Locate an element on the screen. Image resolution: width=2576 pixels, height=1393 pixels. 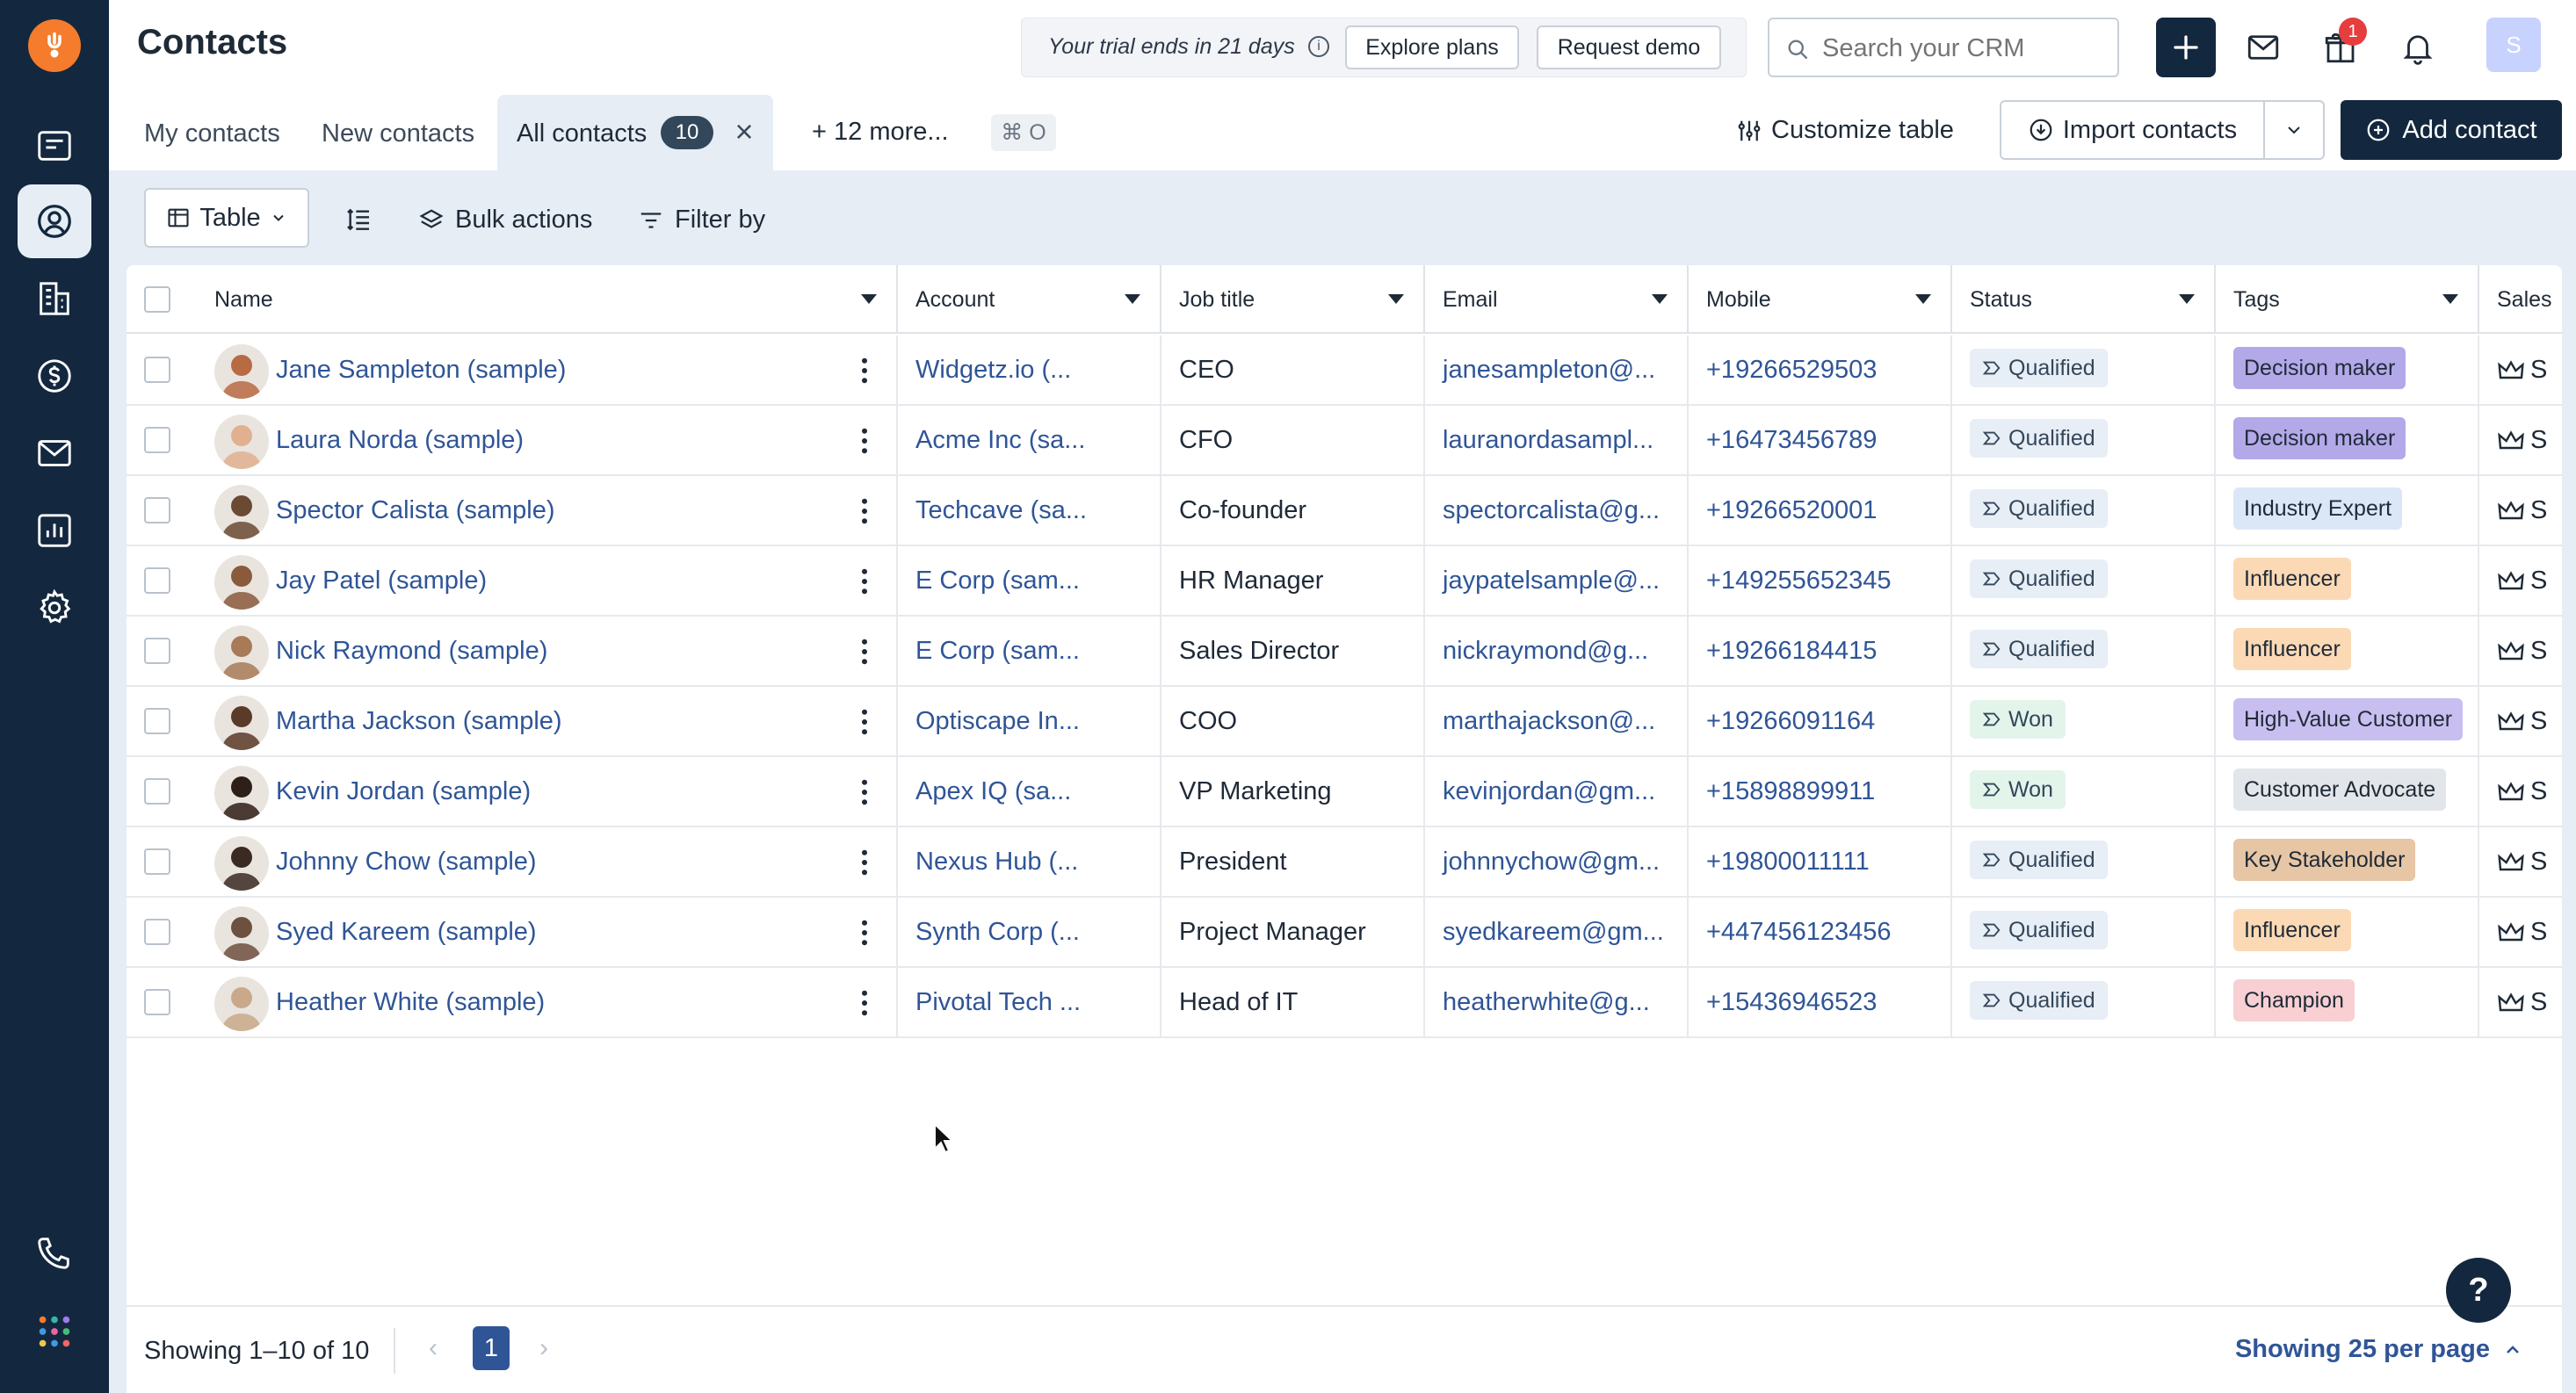
explore-plans-button: Explore plans is located at coordinates (1432, 47).